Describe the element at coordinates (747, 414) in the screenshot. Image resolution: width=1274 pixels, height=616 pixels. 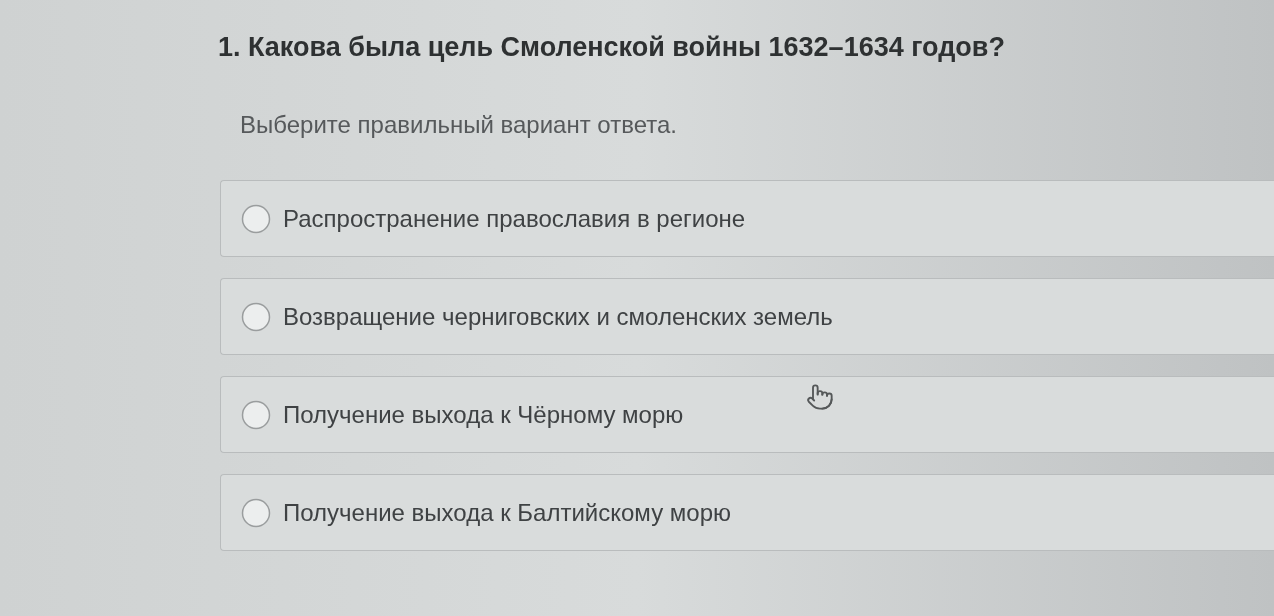
I see `answer-option: Получение выхода к Чёрному морю` at that location.